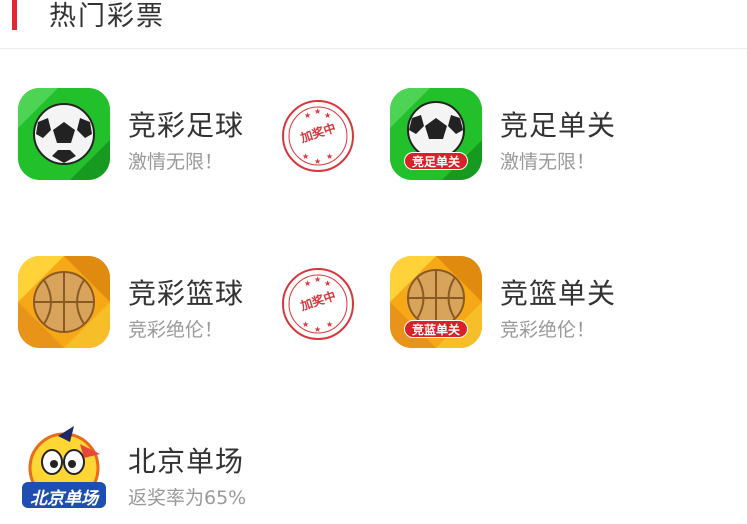 The image size is (747, 524). Describe the element at coordinates (186, 125) in the screenshot. I see `item-name: 竞彩足球` at that location.